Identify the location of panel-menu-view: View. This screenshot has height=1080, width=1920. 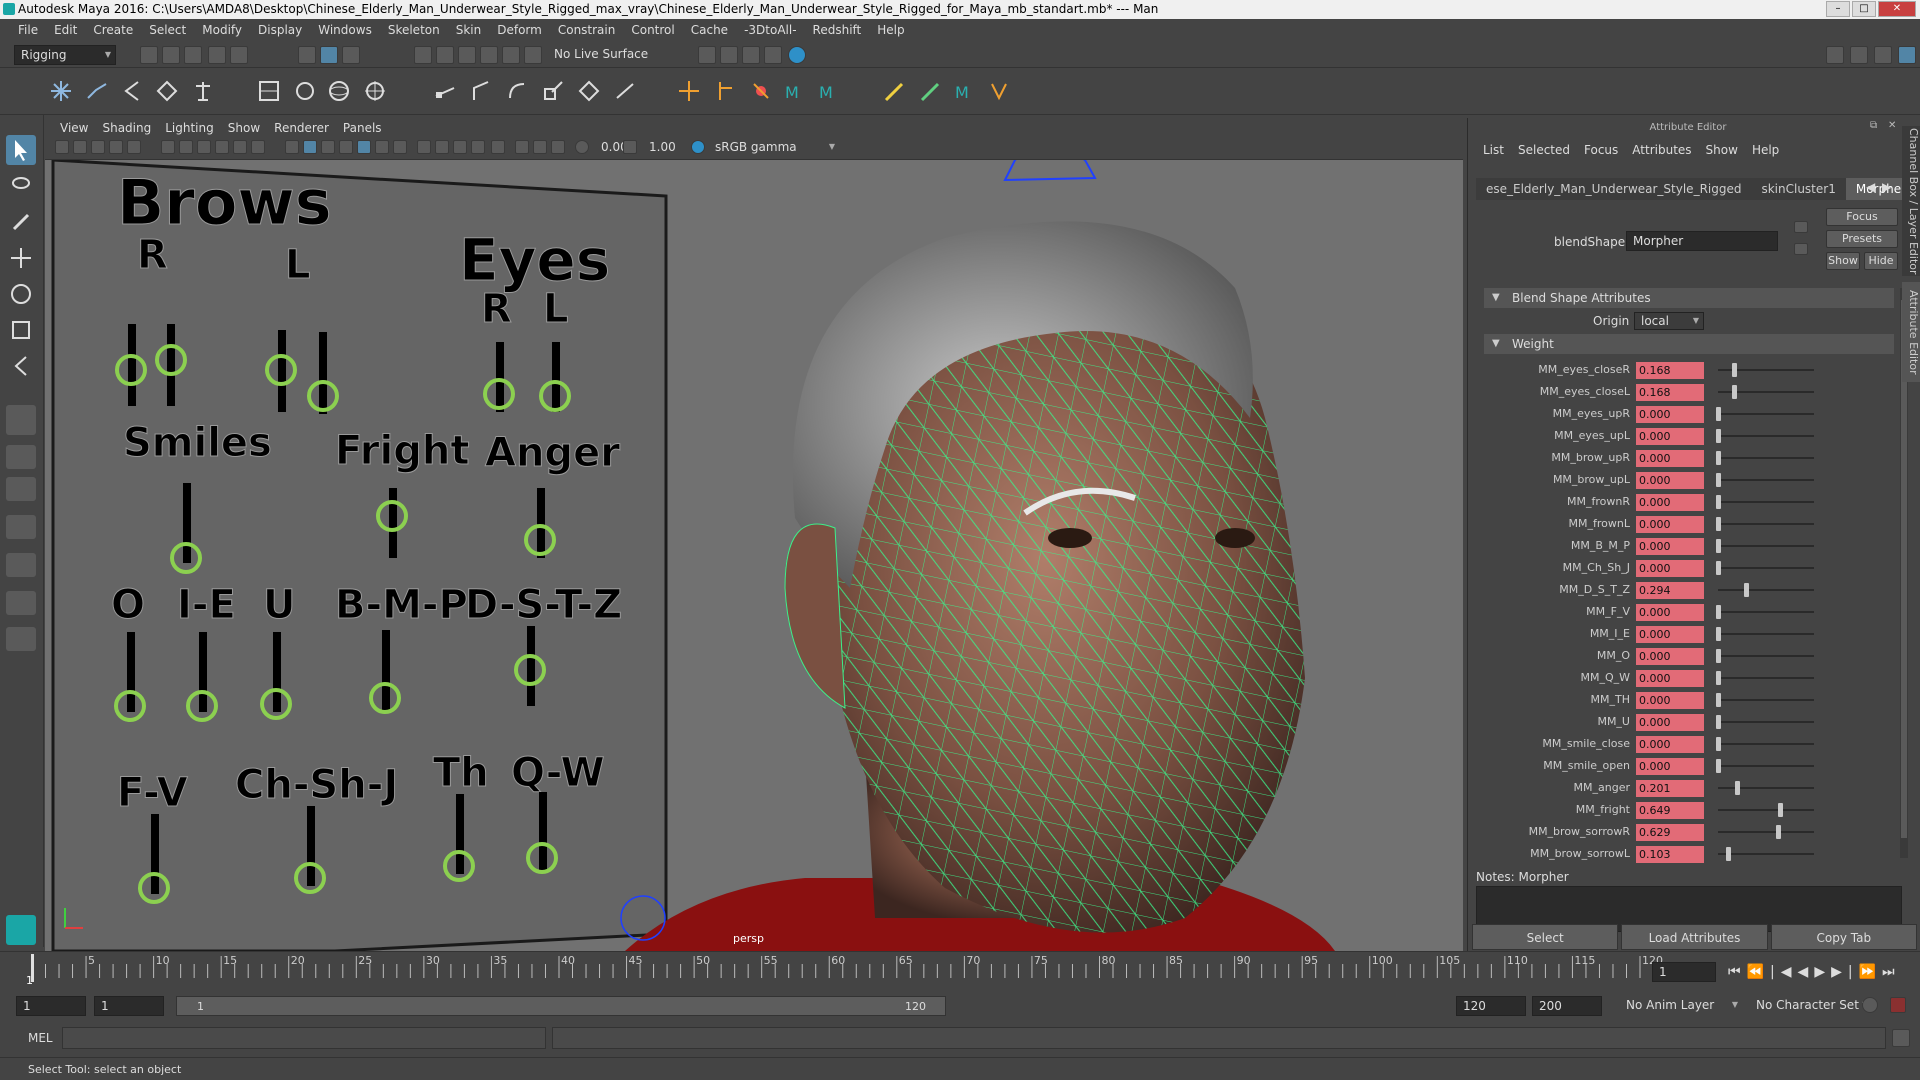
(74, 128).